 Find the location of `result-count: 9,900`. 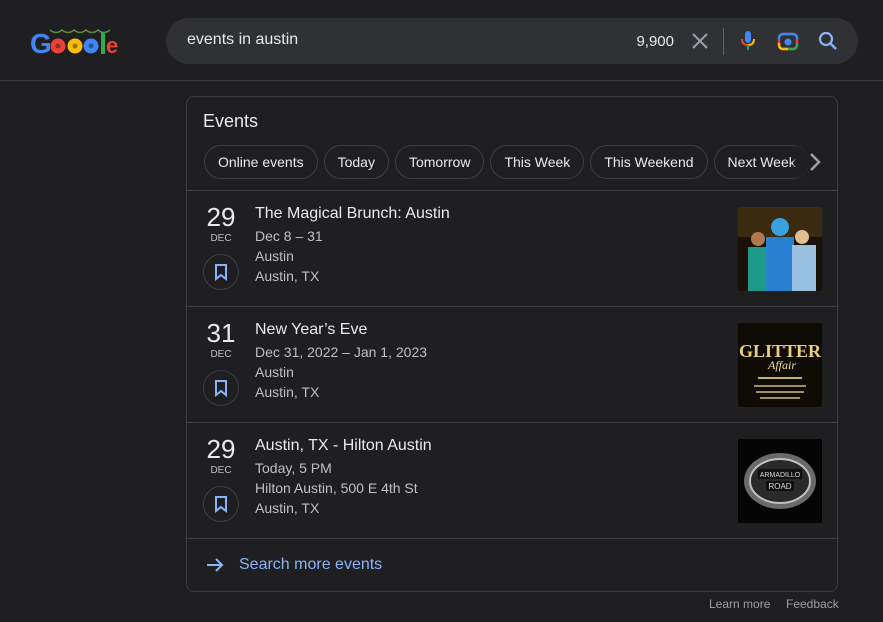

result-count: 9,900 is located at coordinates (655, 41).